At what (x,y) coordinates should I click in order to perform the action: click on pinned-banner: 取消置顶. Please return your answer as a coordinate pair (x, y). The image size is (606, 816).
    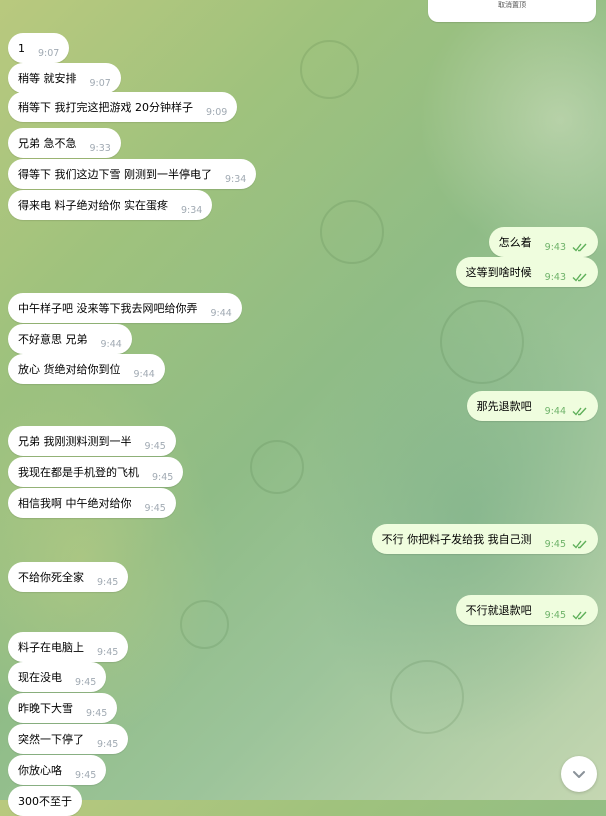
    Looking at the image, I should click on (512, 11).